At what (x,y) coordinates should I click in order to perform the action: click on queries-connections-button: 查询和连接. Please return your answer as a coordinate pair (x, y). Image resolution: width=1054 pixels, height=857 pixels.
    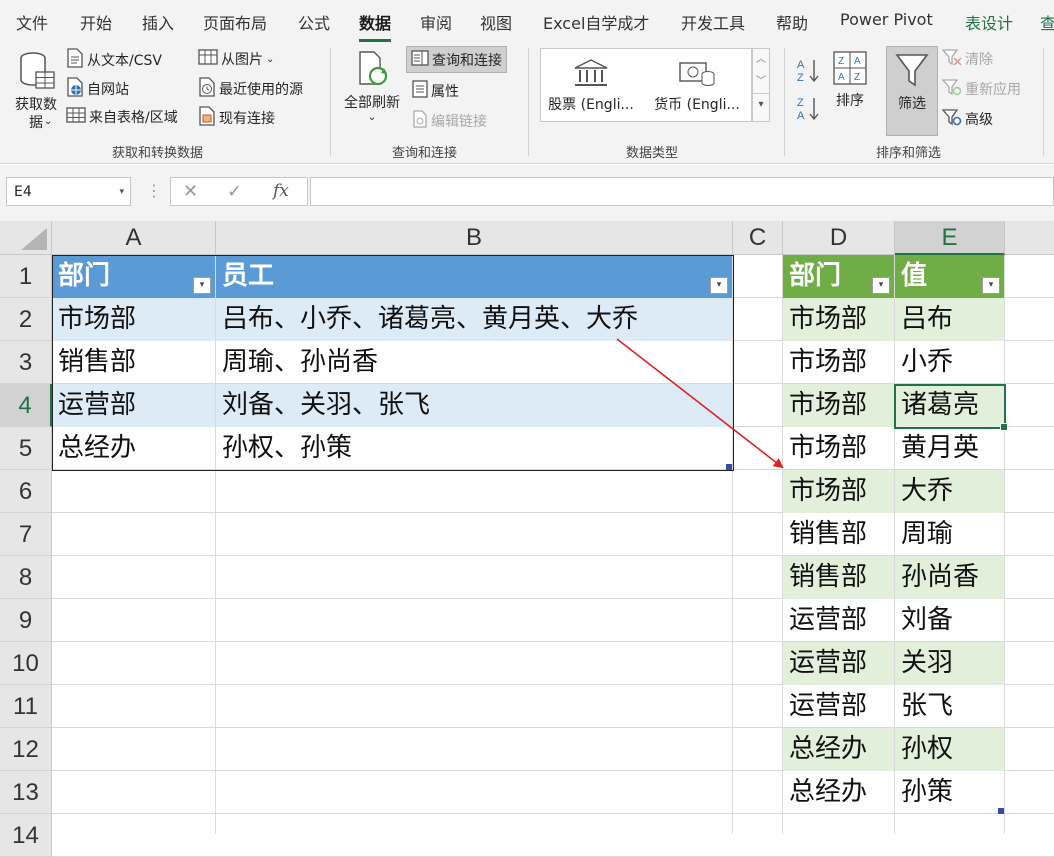
    Looking at the image, I should click on (456, 59).